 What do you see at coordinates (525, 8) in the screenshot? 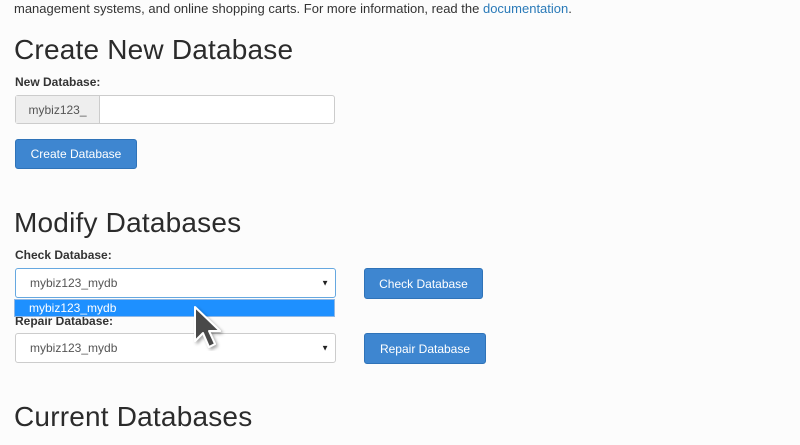
I see `documentation-link: documentation` at bounding box center [525, 8].